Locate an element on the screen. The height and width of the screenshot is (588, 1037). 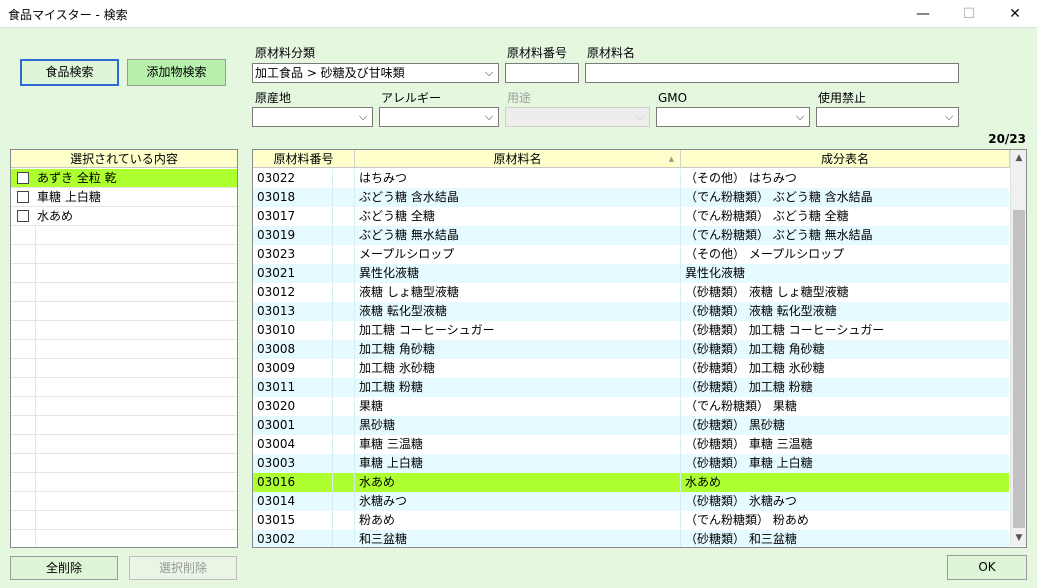
selected-panel: 選択されている内容 あずき 全粒 乾車糖 上白糖 水あめ is located at coordinates (124, 348).